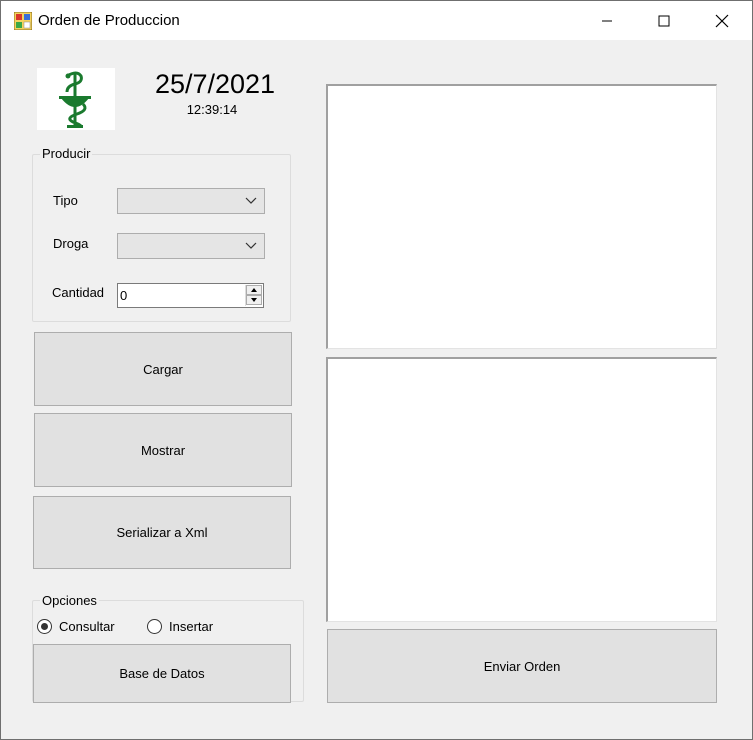 This screenshot has width=753, height=740. I want to click on caret-up-icon, so click(254, 290).